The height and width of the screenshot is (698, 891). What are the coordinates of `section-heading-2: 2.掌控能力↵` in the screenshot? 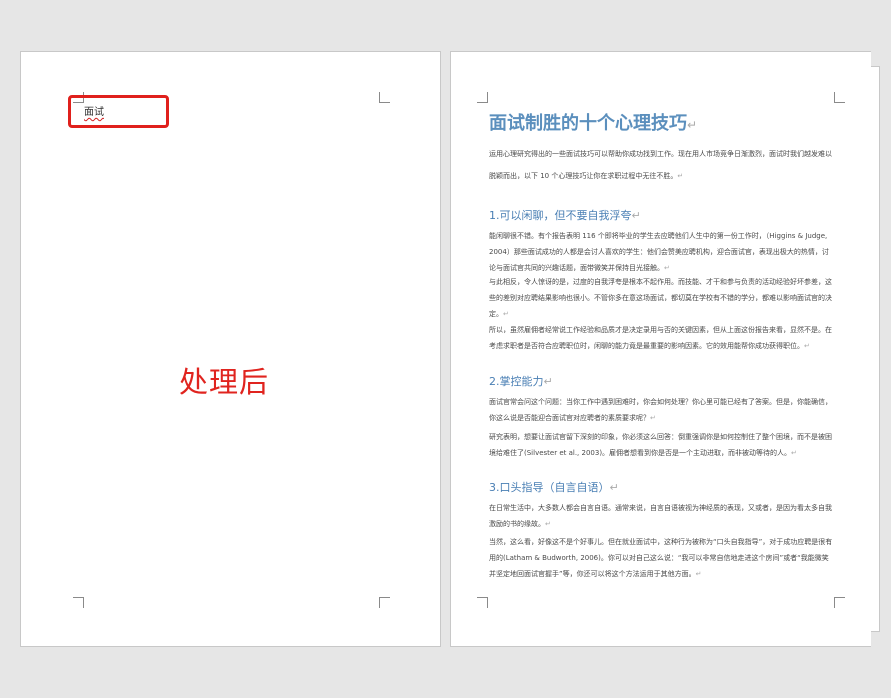 It's located at (661, 381).